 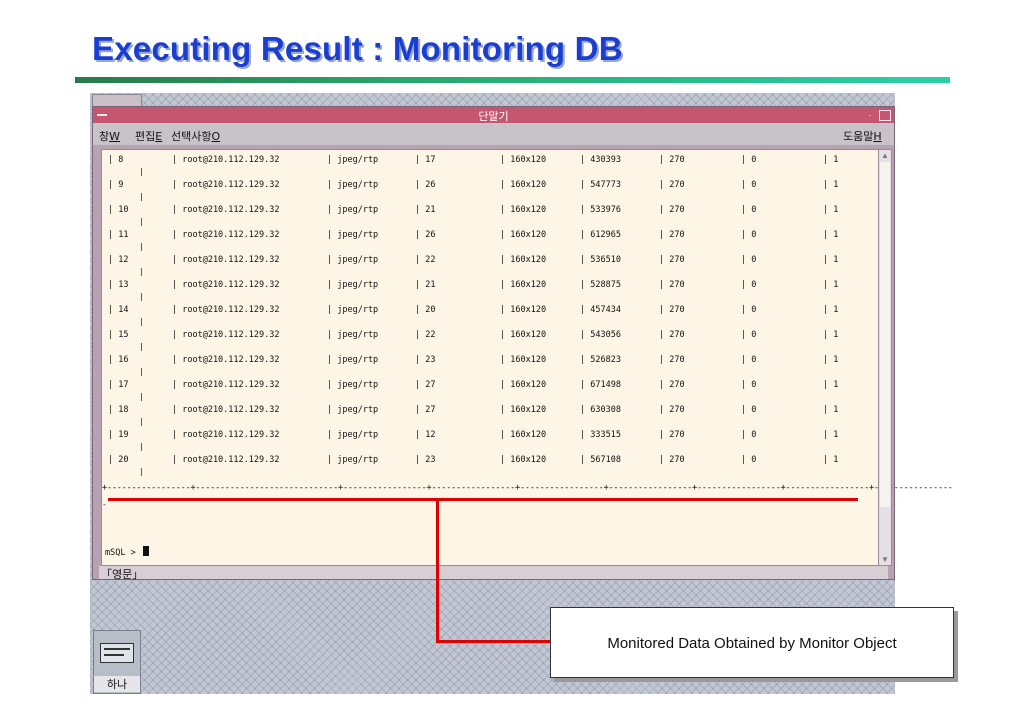 I want to click on cell-bytes: | 671498, so click(x=600, y=385).